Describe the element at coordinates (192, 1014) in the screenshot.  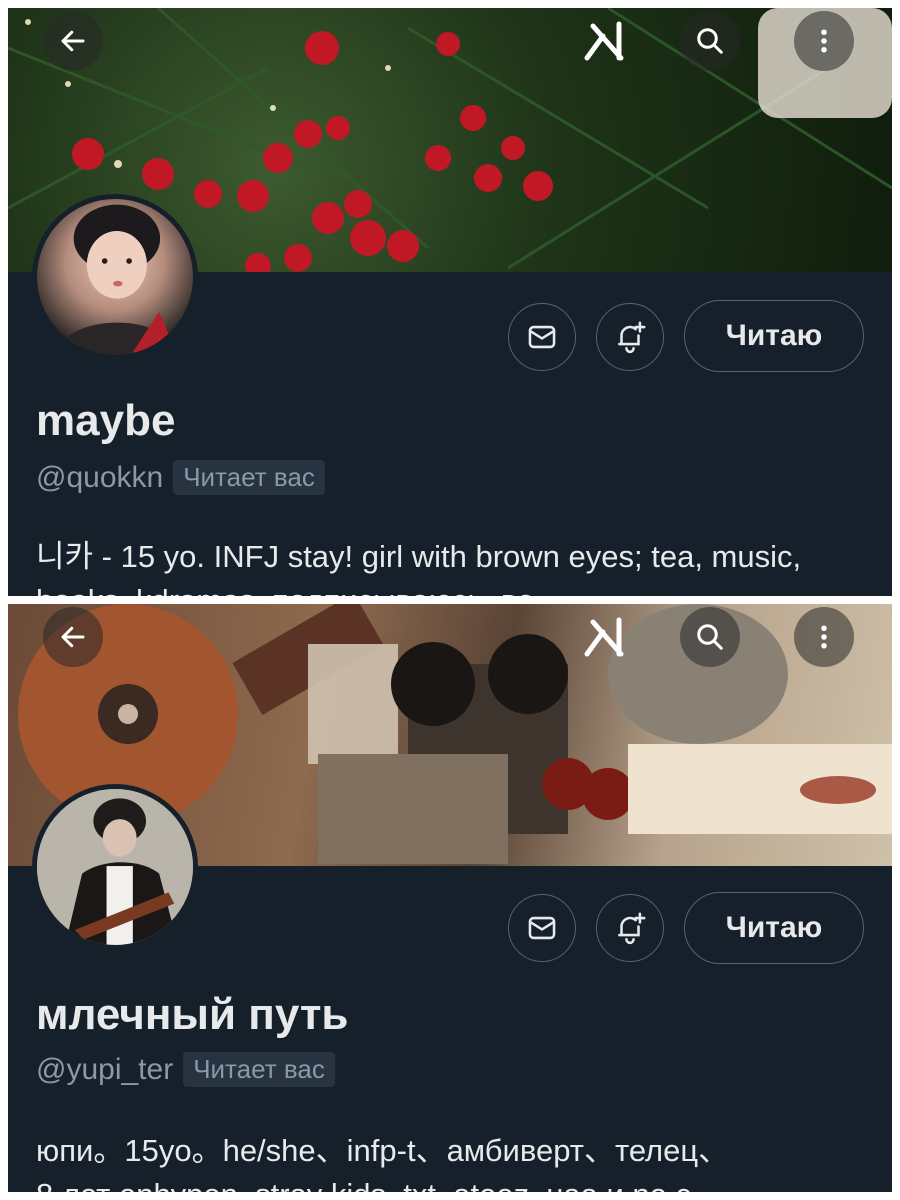
I see `display-name: млечный путь` at that location.